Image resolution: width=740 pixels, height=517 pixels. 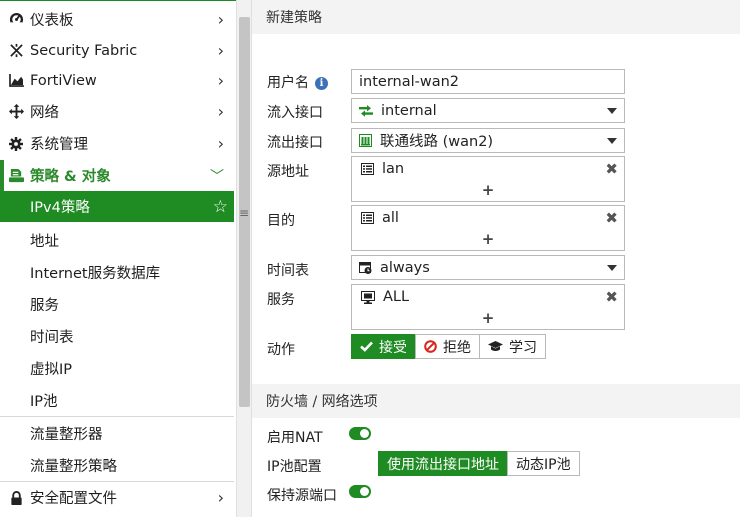 What do you see at coordinates (84, 50) in the screenshot?
I see `sidebar-item-label: Security Fabric` at bounding box center [84, 50].